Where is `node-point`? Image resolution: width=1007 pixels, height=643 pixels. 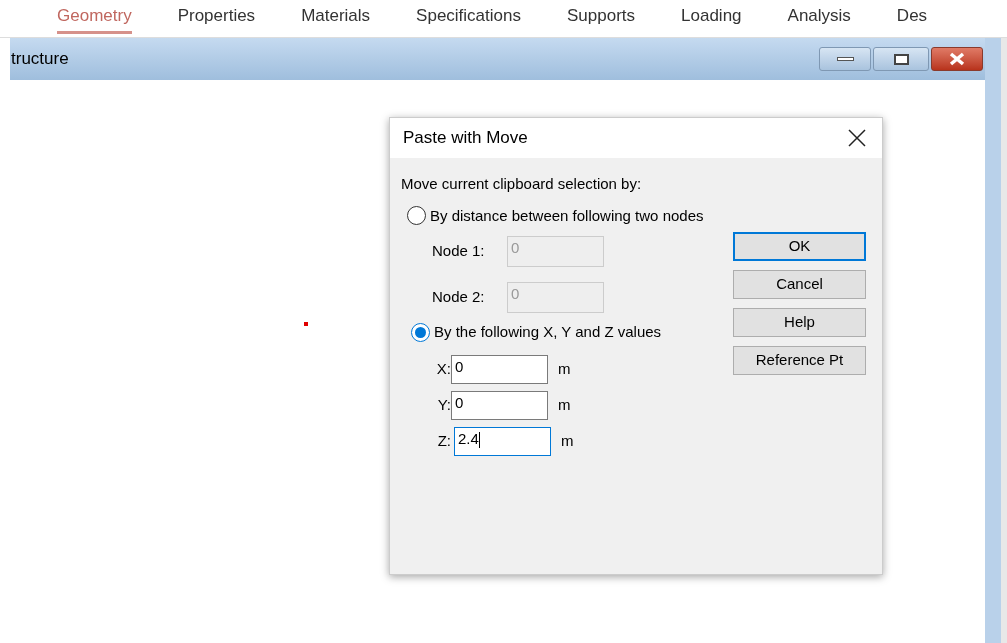
node-point is located at coordinates (306, 324).